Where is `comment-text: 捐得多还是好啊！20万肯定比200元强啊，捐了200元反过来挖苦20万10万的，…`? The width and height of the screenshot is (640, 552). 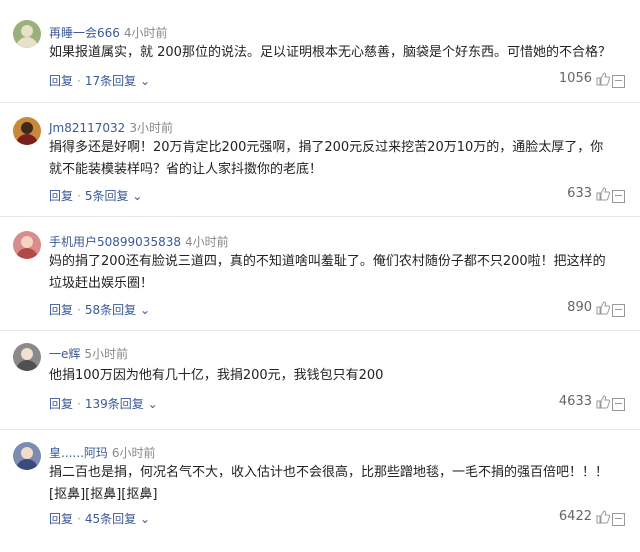 comment-text: 捐得多还是好啊！20万肯定比200元强啊，捐了200元反过来挖苦20万10万的，… is located at coordinates (326, 158).